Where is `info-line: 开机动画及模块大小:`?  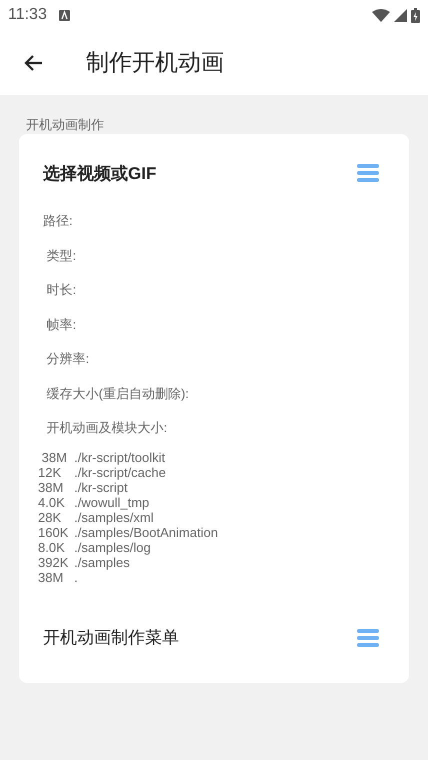
info-line: 开机动画及模块大小: is located at coordinates (107, 428).